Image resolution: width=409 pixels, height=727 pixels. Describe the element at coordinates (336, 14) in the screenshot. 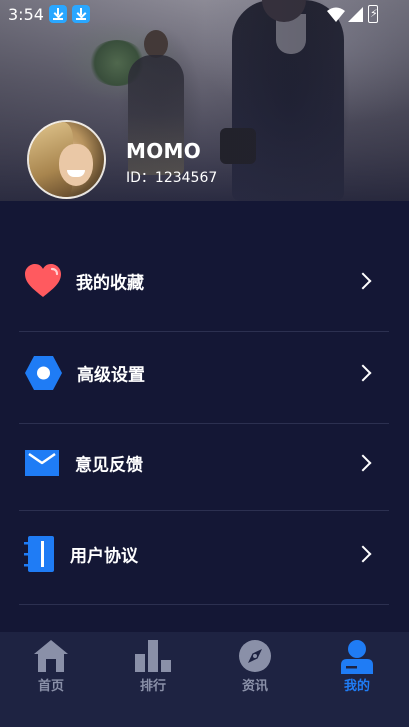

I see `wifi-icon` at that location.